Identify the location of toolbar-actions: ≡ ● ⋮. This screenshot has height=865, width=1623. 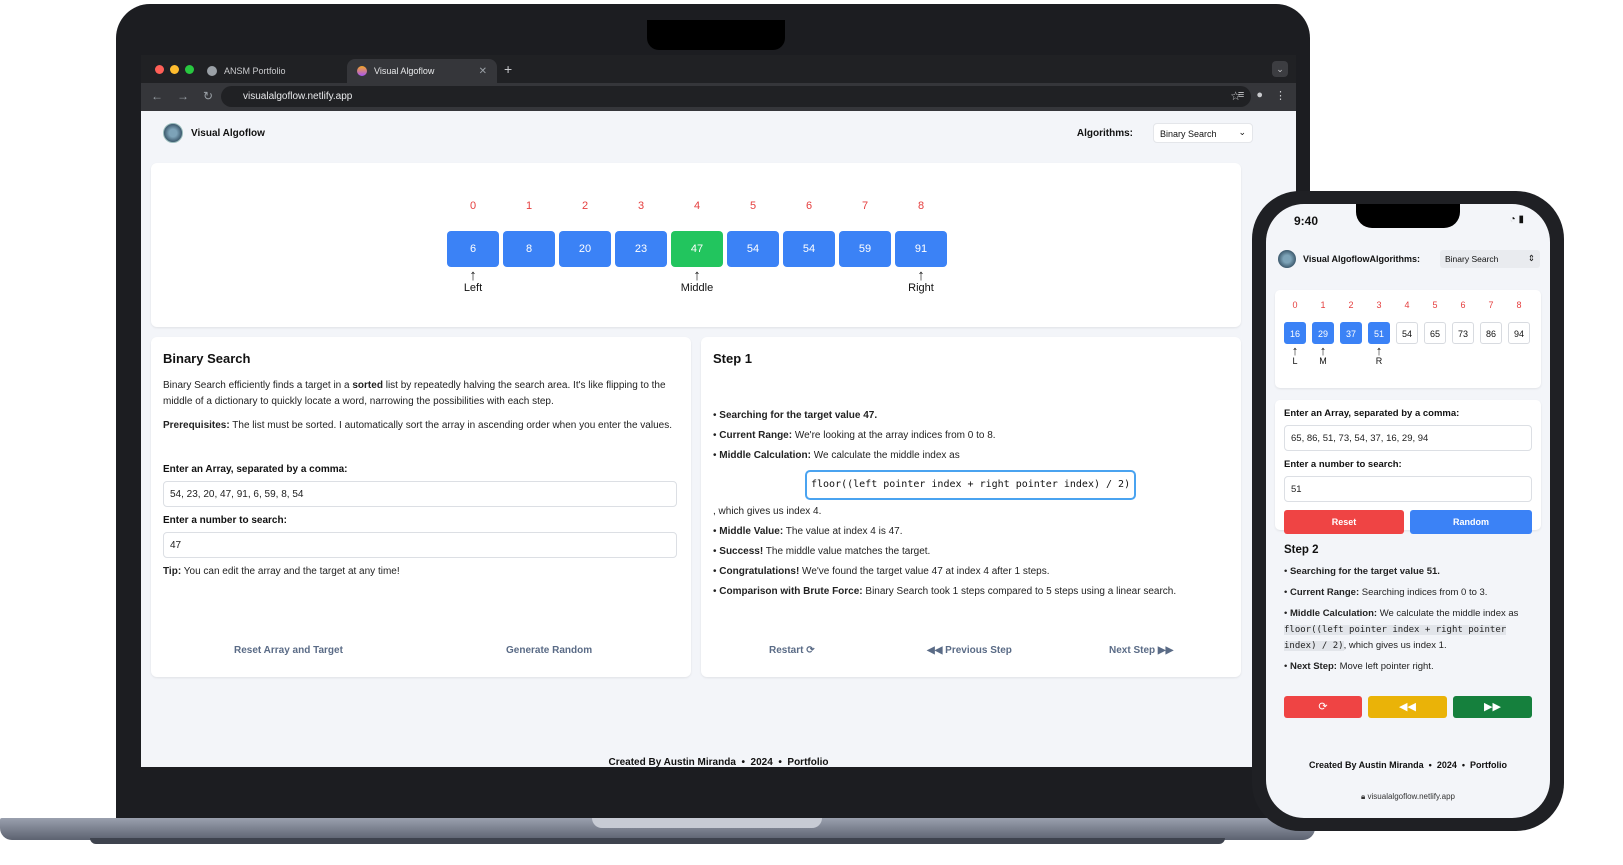
(1262, 95).